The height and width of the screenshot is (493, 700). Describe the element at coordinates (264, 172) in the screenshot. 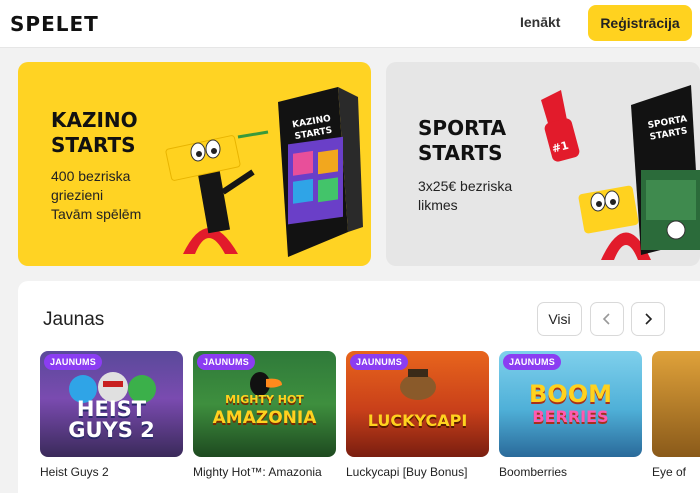

I see `casino-mascot-illustration: KAZINO STARTS` at that location.